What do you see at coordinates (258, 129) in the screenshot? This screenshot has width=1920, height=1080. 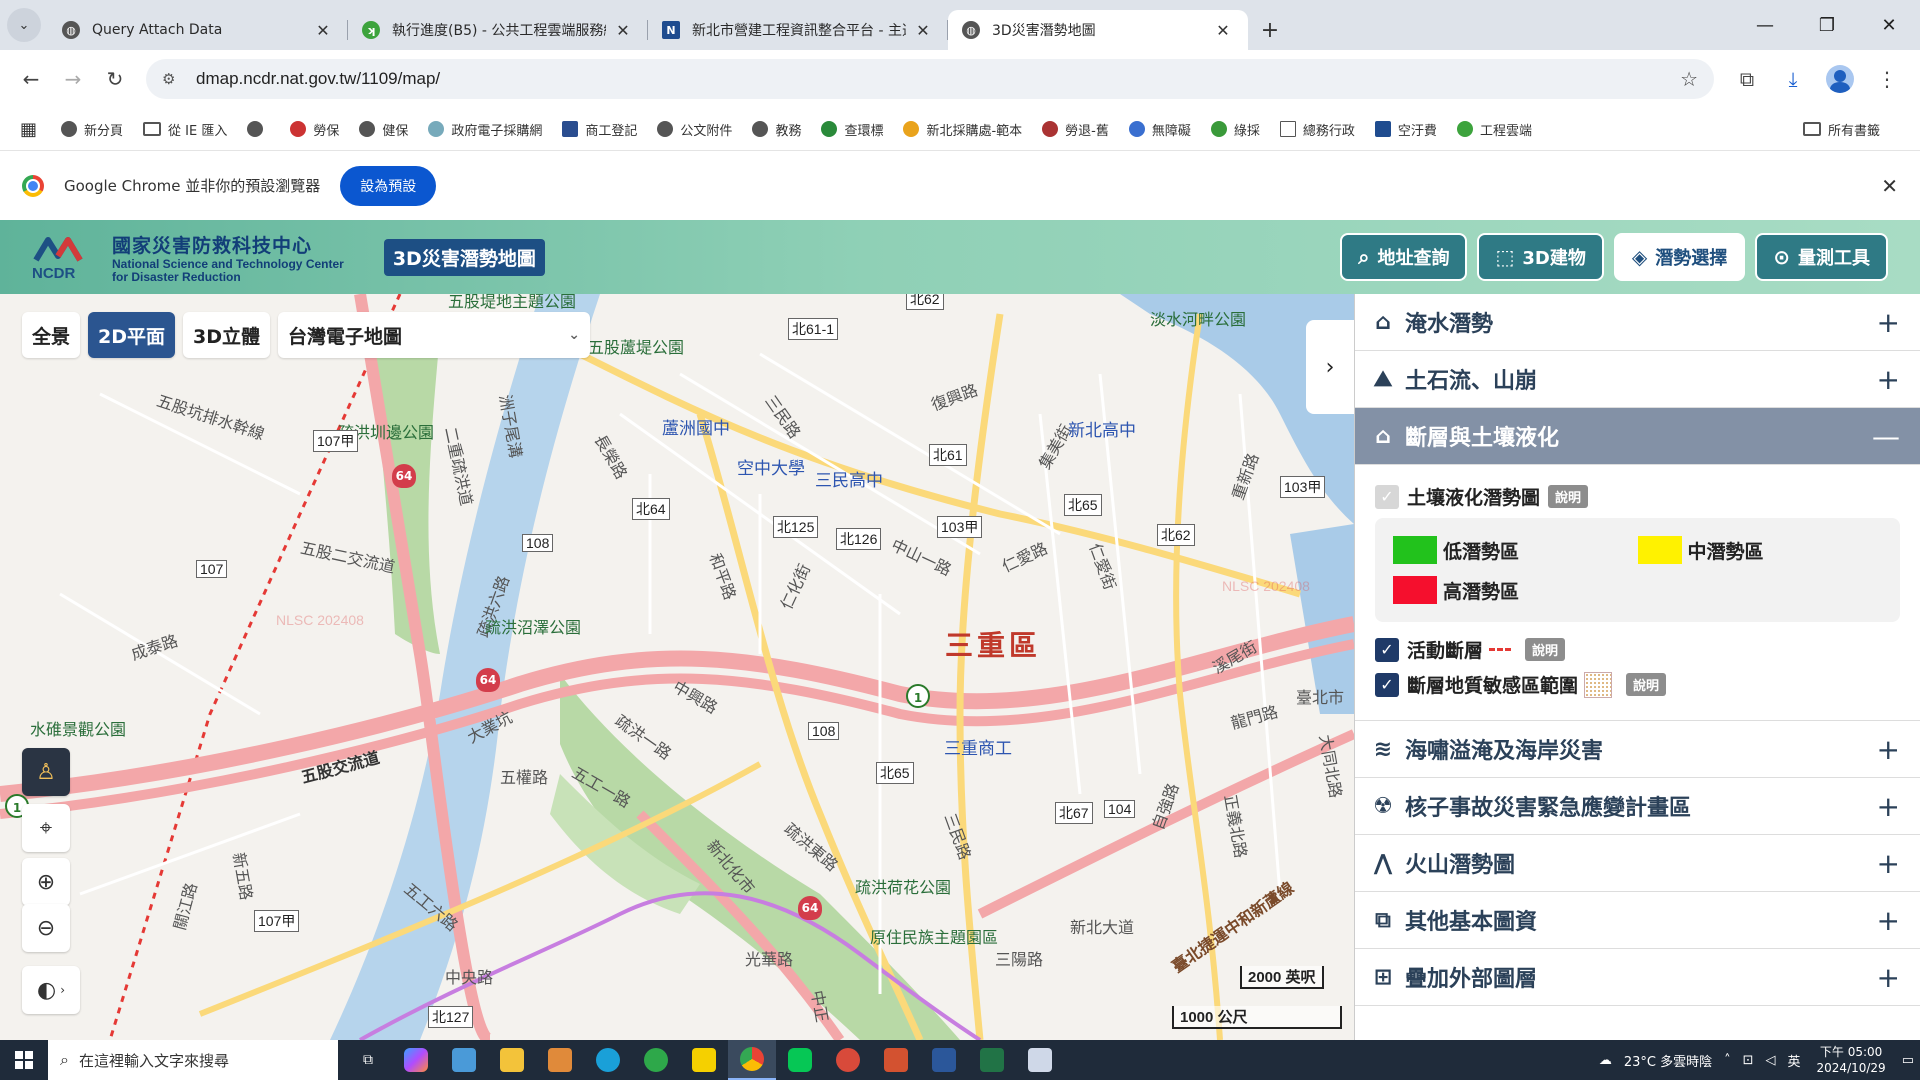 I see `bookmark-item` at bounding box center [258, 129].